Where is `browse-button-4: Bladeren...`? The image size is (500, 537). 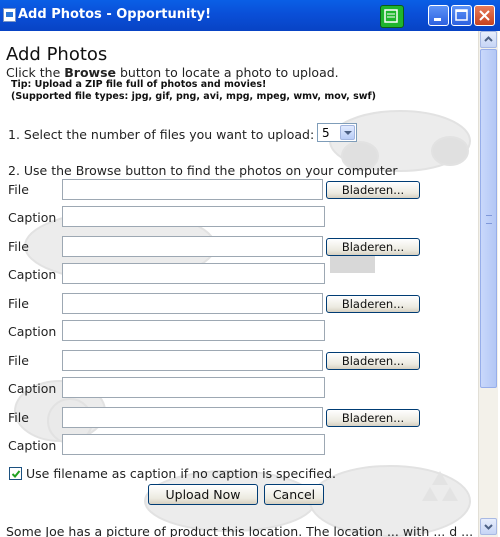 browse-button-4: Bladeren... is located at coordinates (373, 361).